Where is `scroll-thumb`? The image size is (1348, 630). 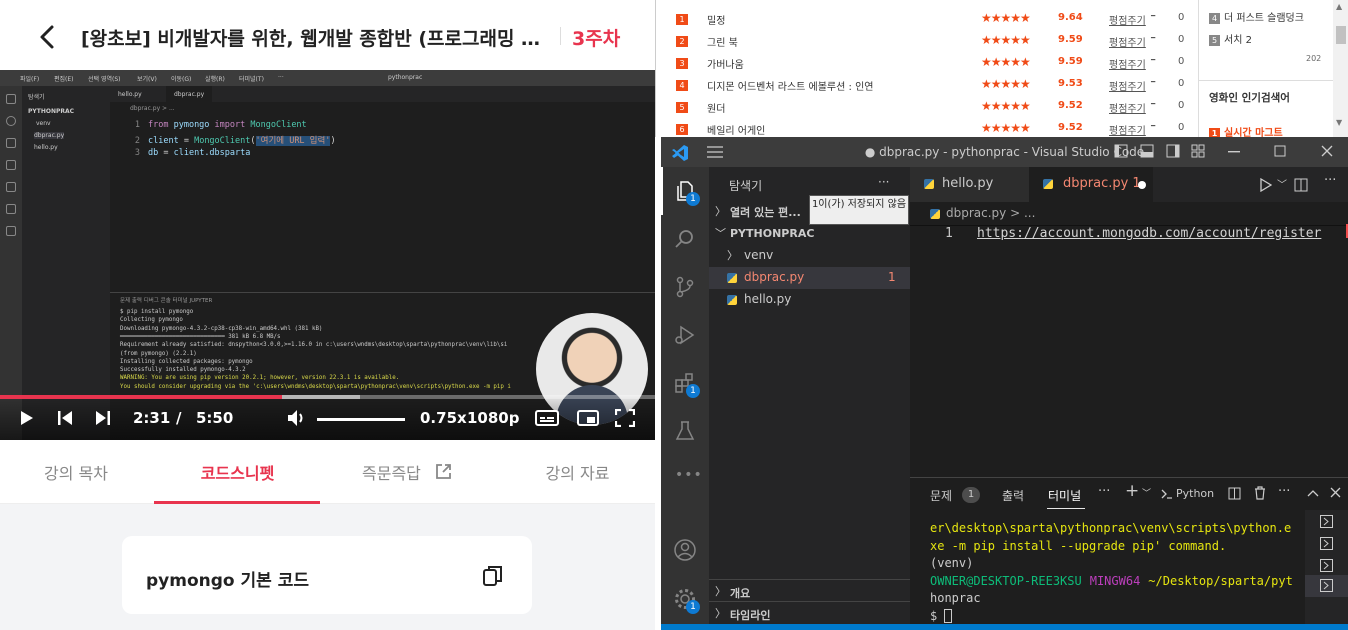
scroll-thumb is located at coordinates (1341, 35).